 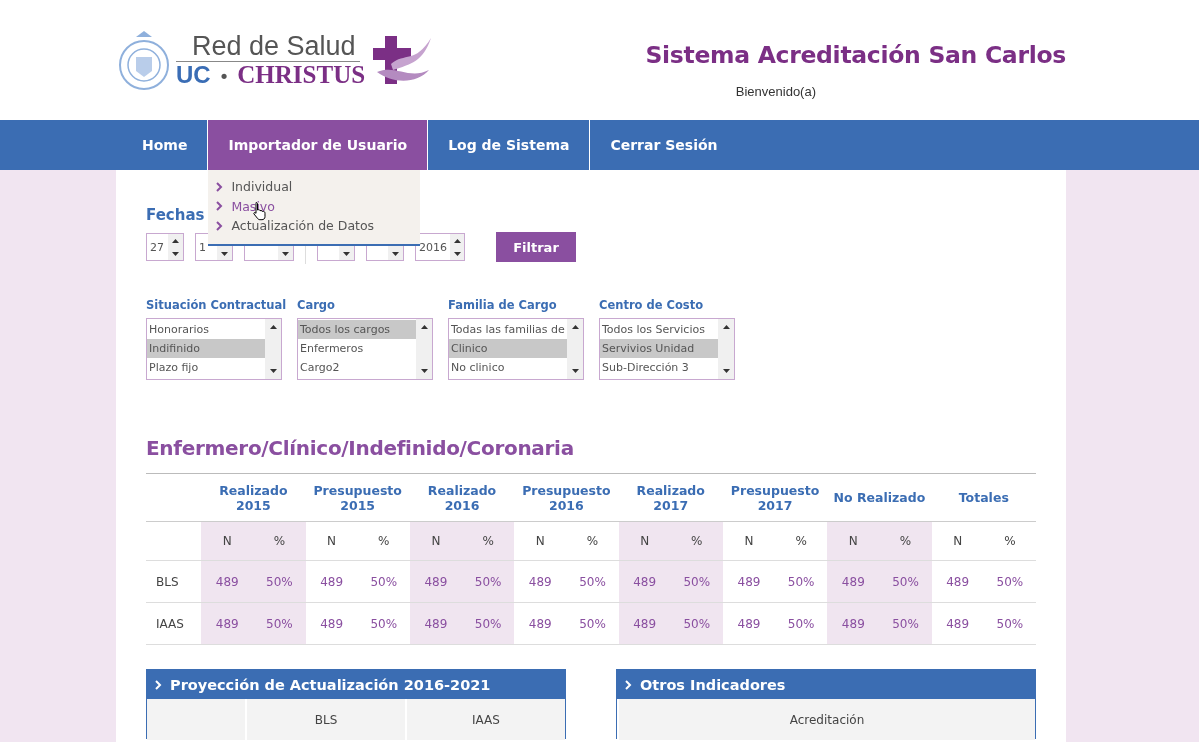 I want to click on menu-item: Actualización de Datos, so click(x=303, y=226).